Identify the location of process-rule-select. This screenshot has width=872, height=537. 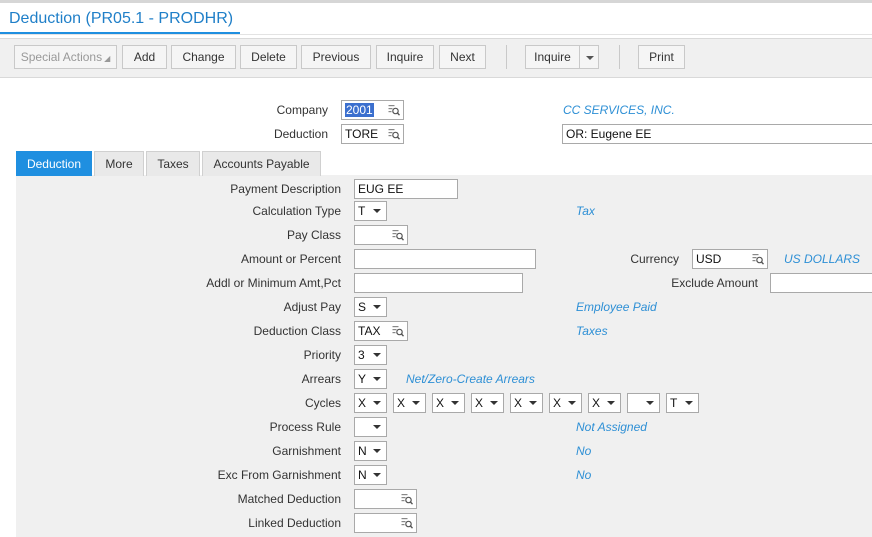
(370, 427).